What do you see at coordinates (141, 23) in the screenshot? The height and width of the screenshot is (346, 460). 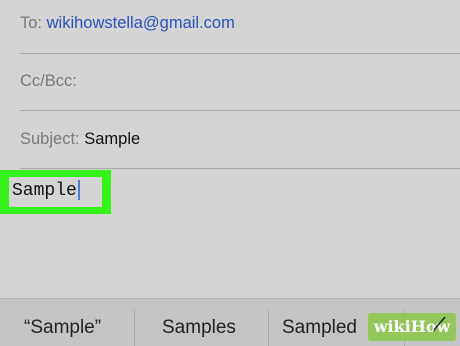 I see `to-recipient: wikihowstella@gmail.com` at bounding box center [141, 23].